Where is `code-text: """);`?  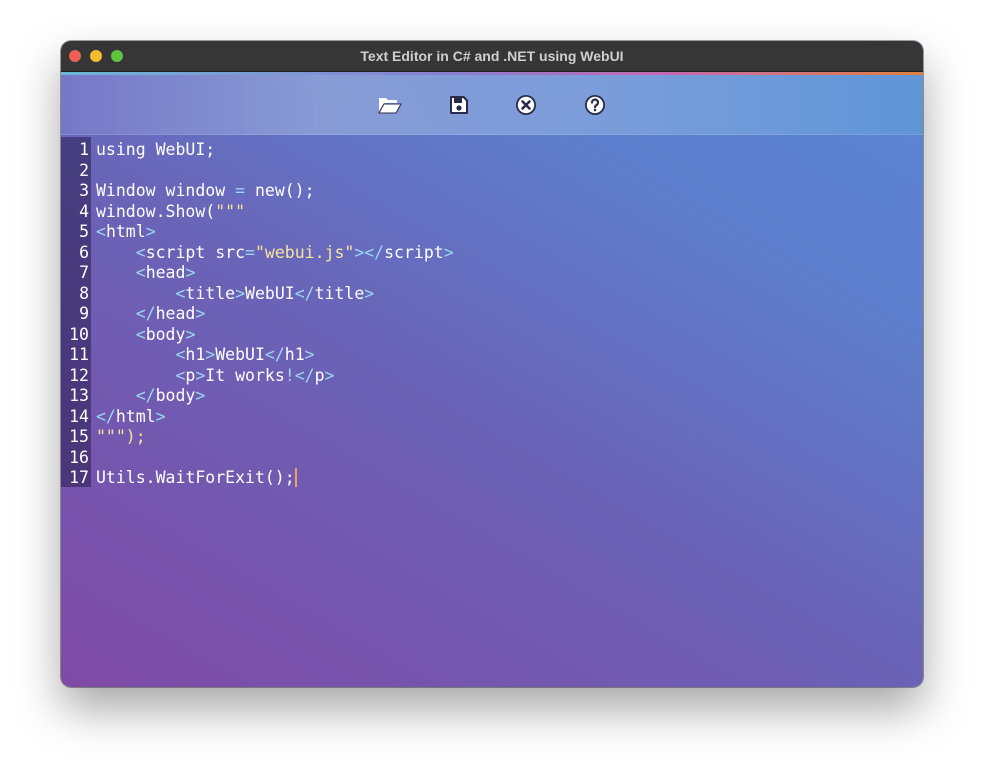 code-text: """); is located at coordinates (121, 437).